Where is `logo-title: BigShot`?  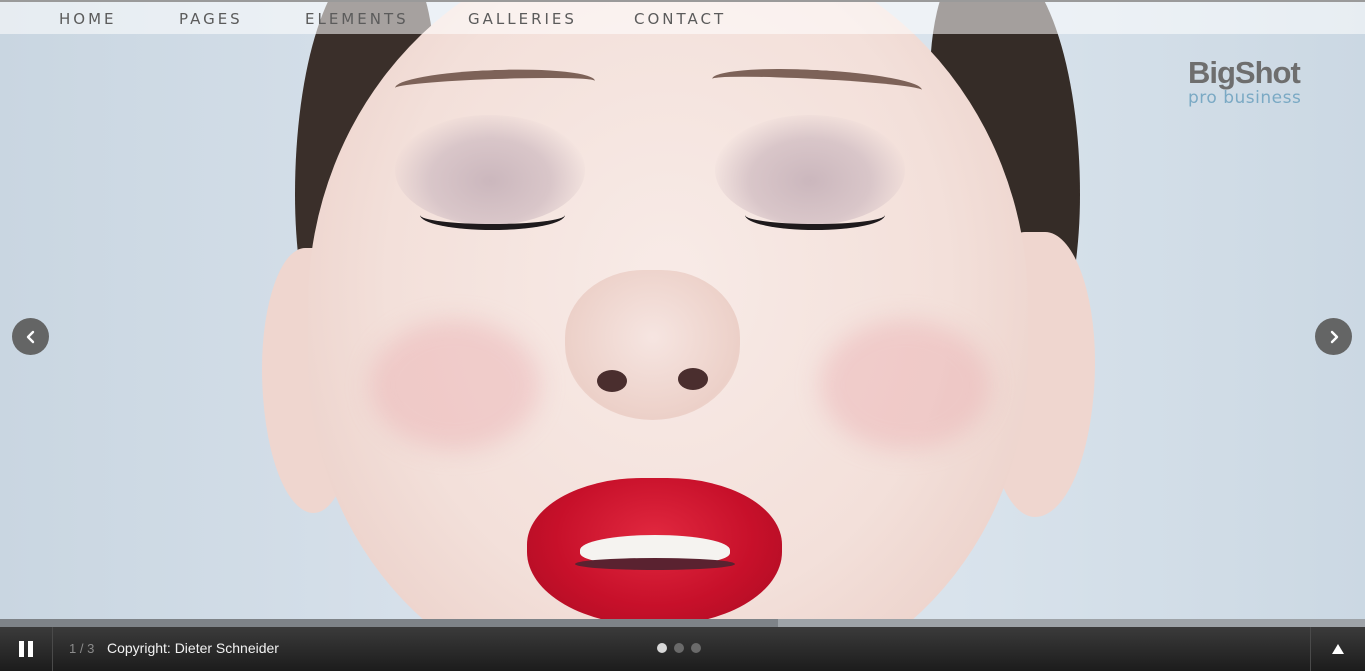 logo-title: BigShot is located at coordinates (1244, 72).